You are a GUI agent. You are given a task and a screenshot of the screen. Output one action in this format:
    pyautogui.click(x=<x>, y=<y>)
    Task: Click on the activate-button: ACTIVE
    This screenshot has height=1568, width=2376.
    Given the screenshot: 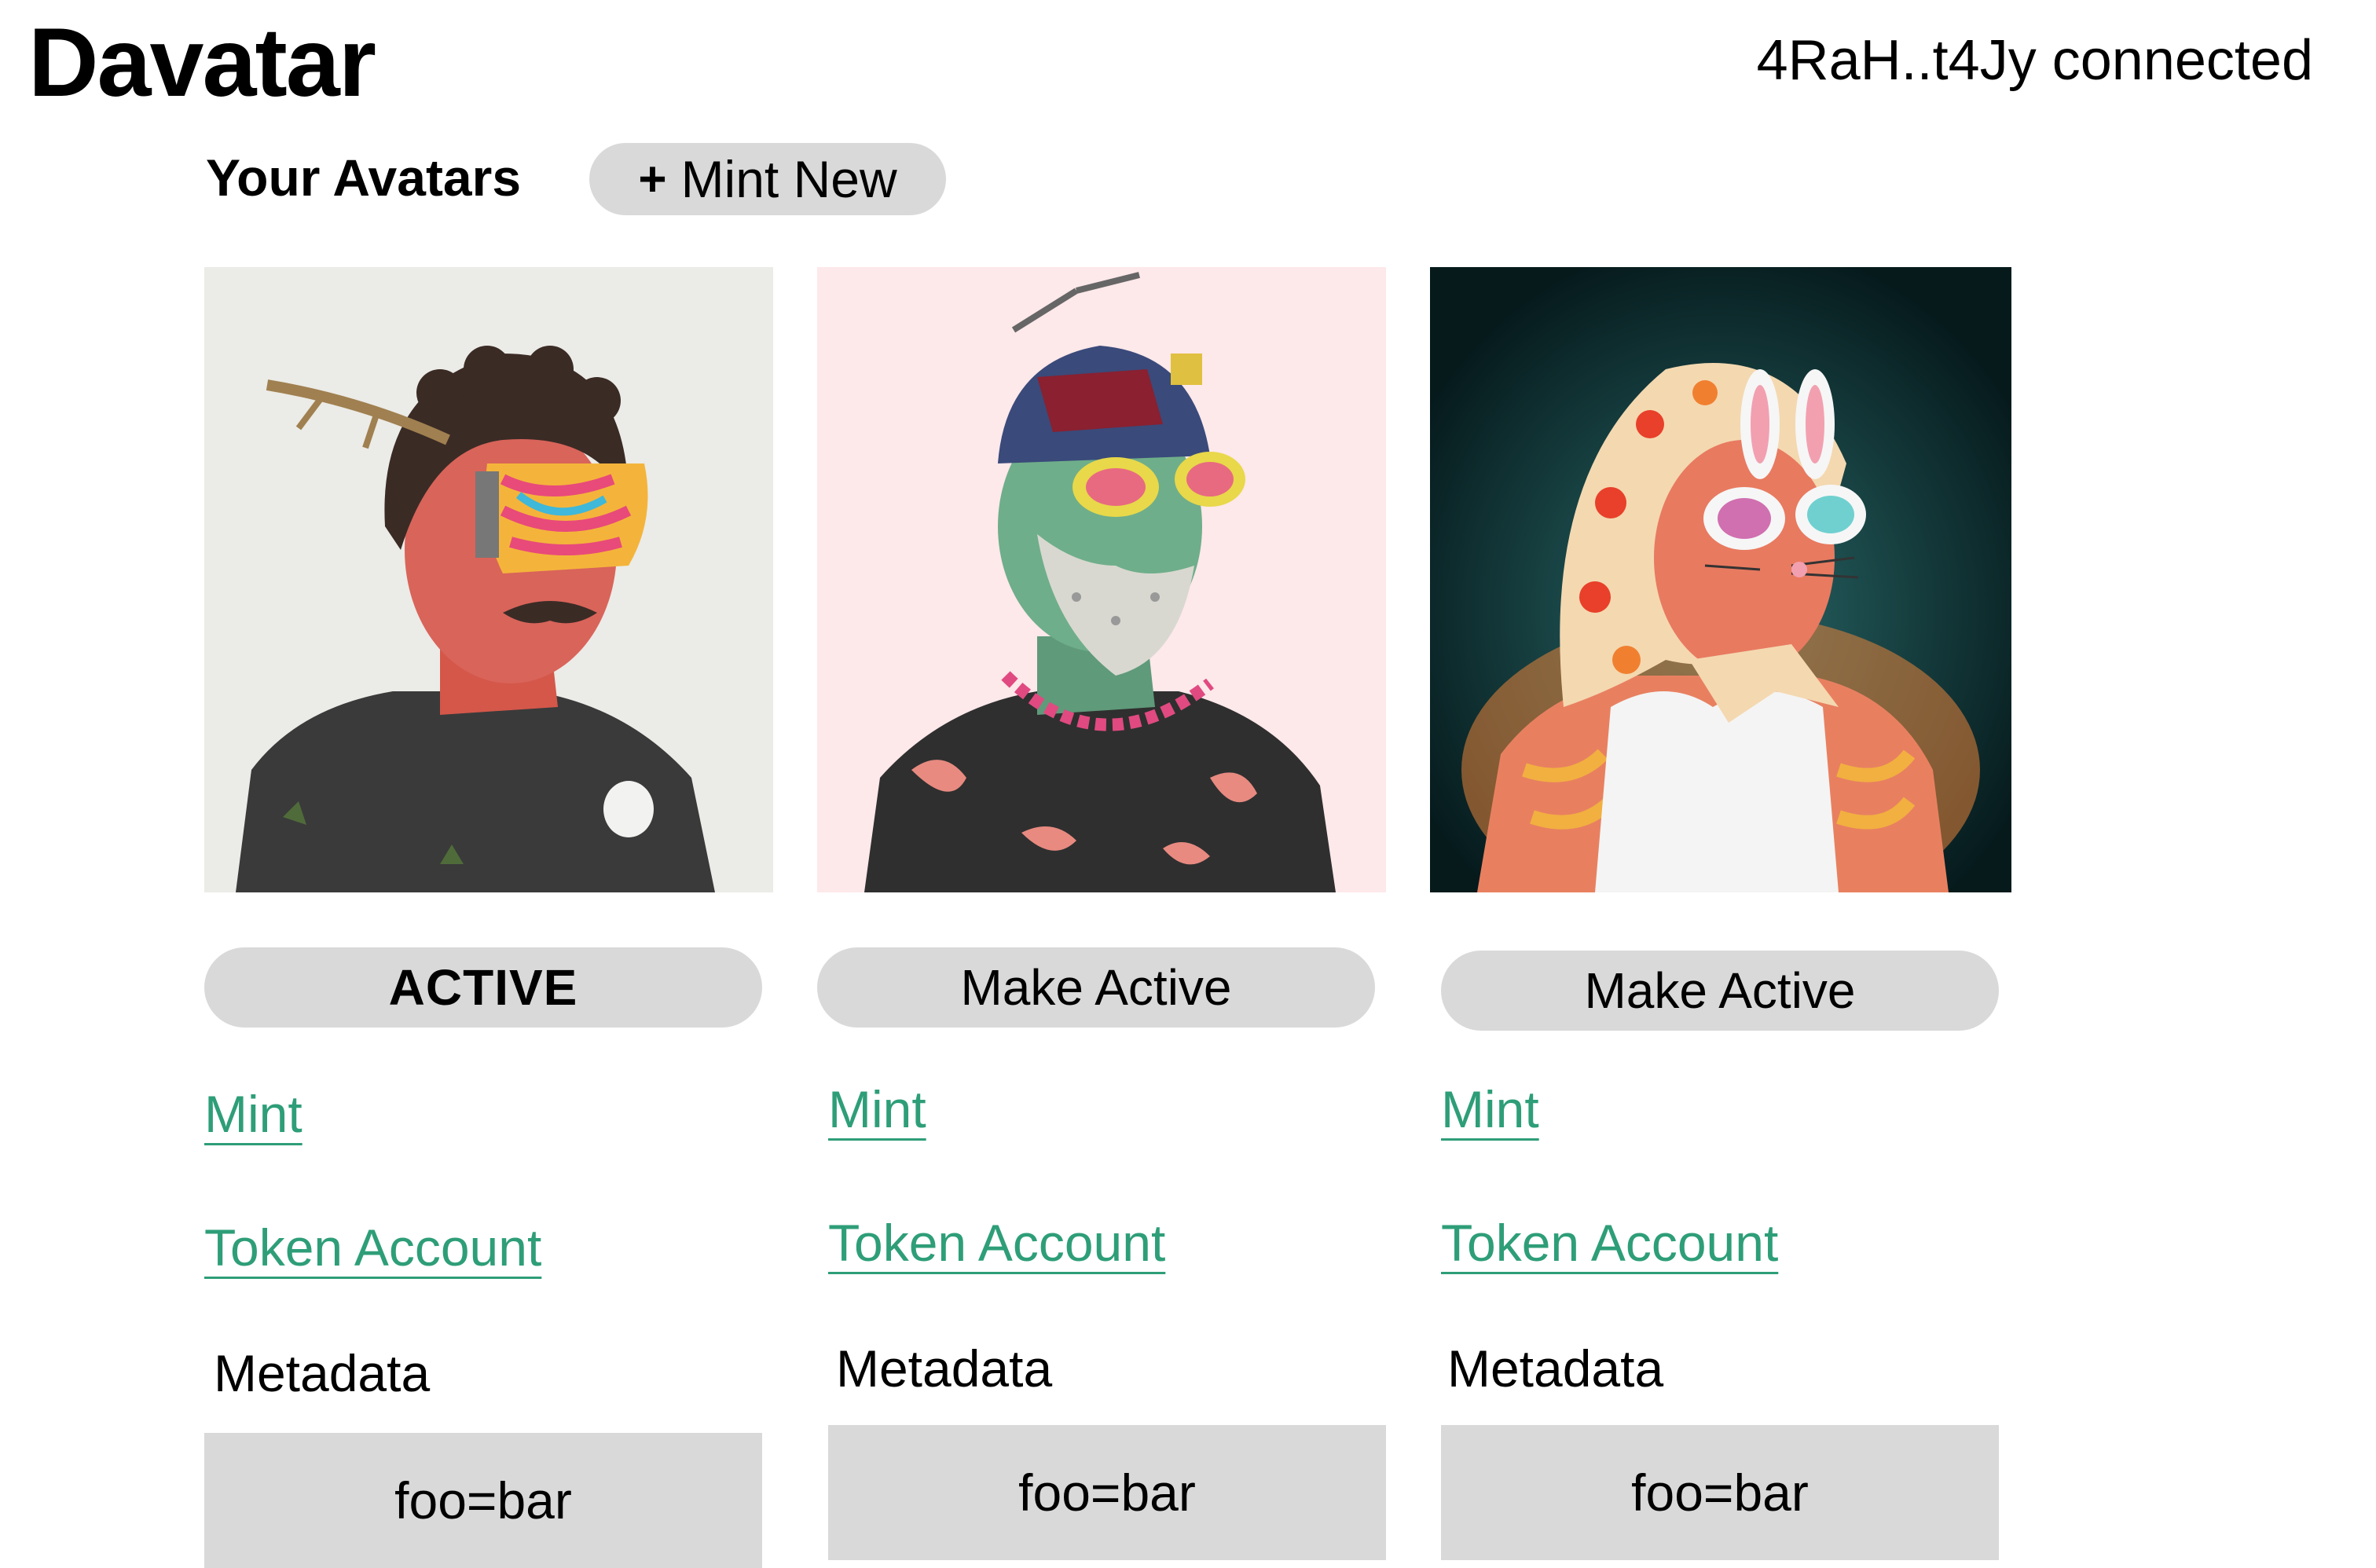 What is the action you would take?
    pyautogui.click(x=483, y=988)
    